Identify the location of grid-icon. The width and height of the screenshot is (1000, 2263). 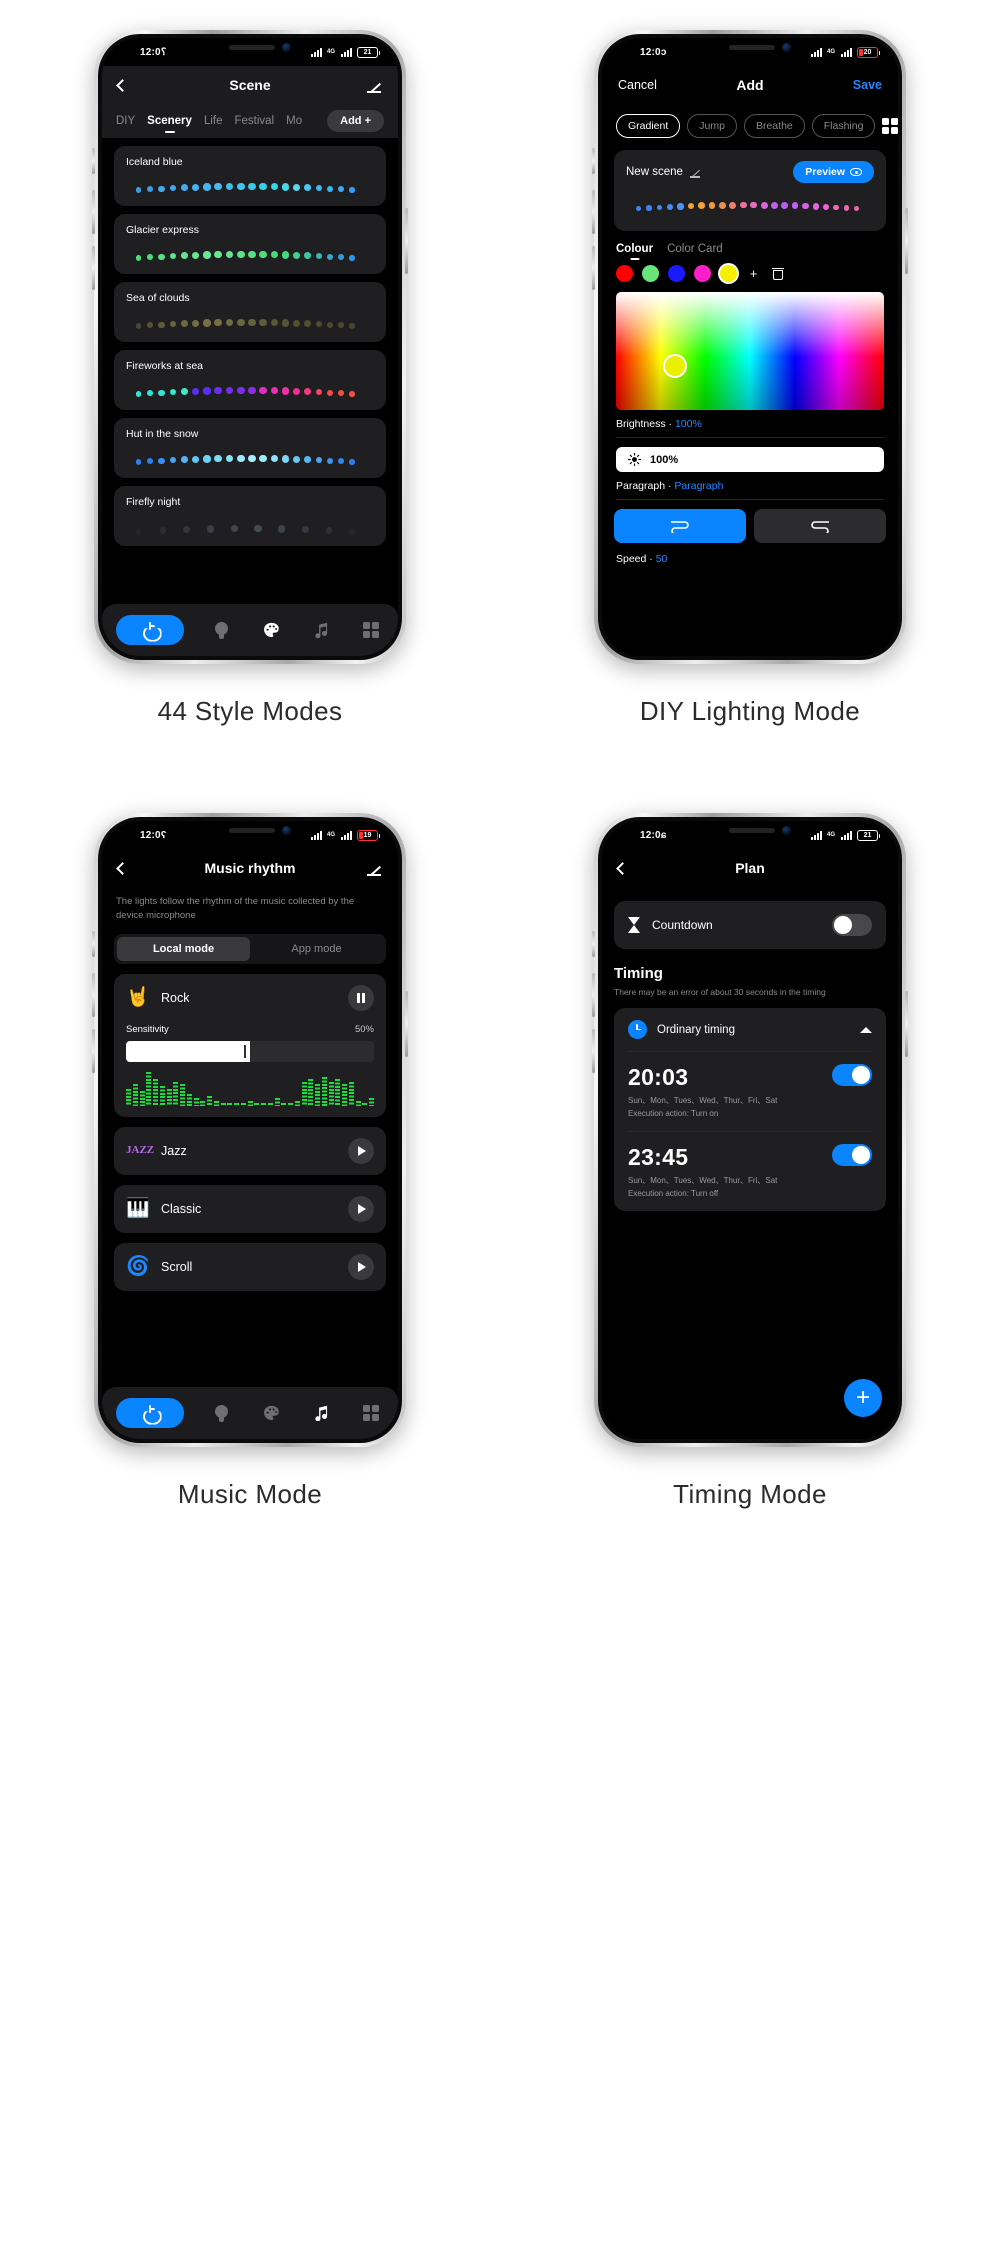
(890, 126).